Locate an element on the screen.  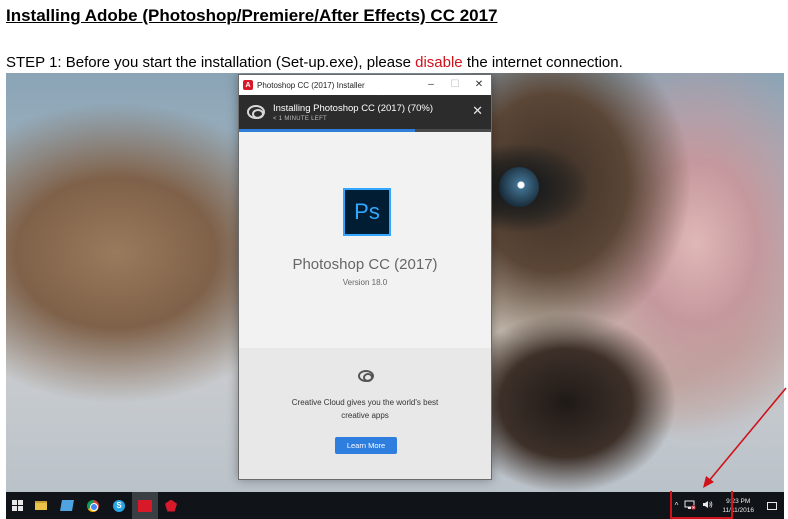
windows-logo-icon is located at coordinates (17, 505).